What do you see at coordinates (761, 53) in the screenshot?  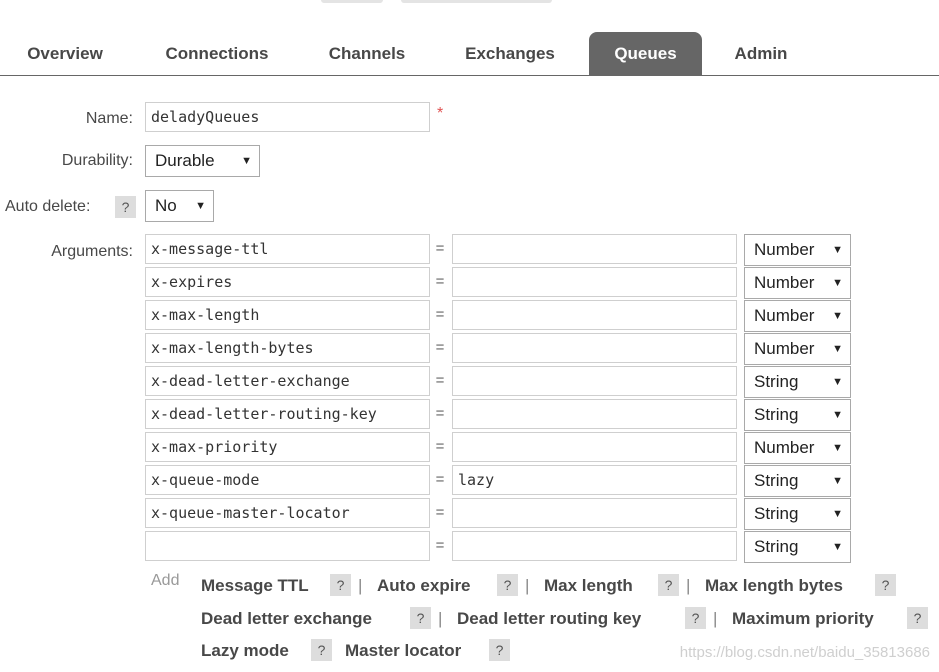 I see `tab-admin: Admin` at bounding box center [761, 53].